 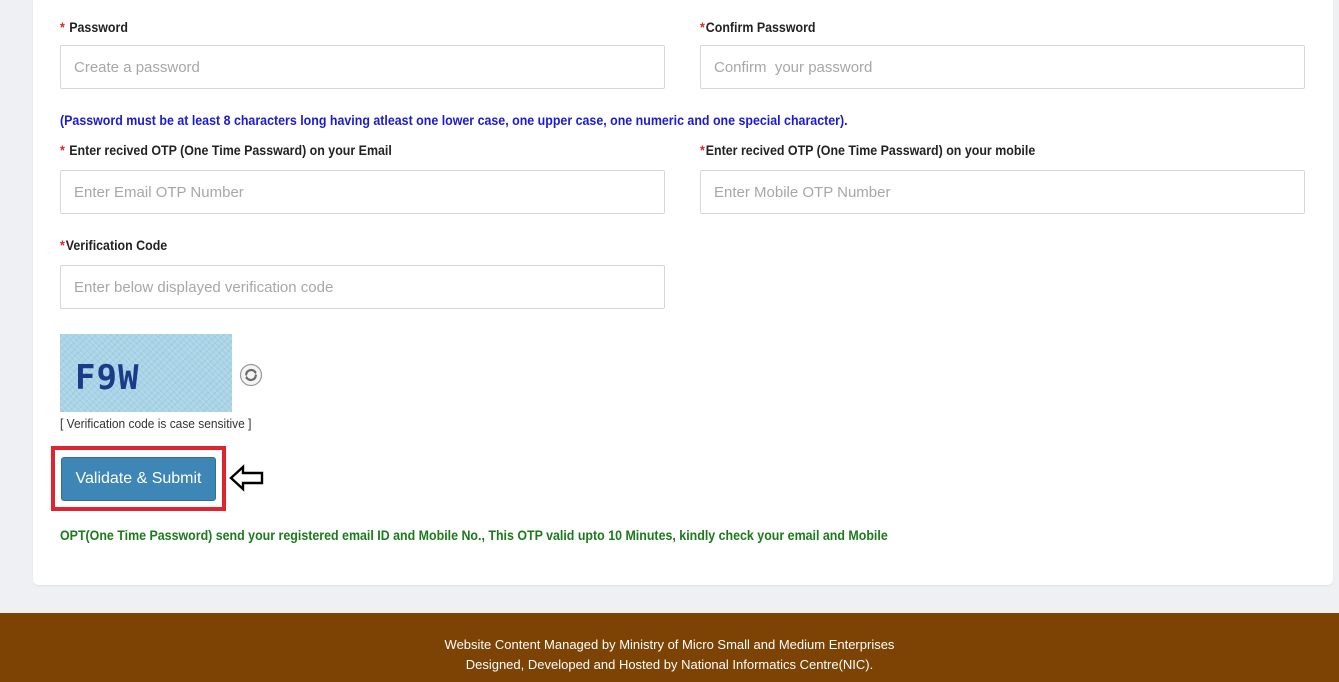 I want to click on confirm-password-input, so click(x=1002, y=67).